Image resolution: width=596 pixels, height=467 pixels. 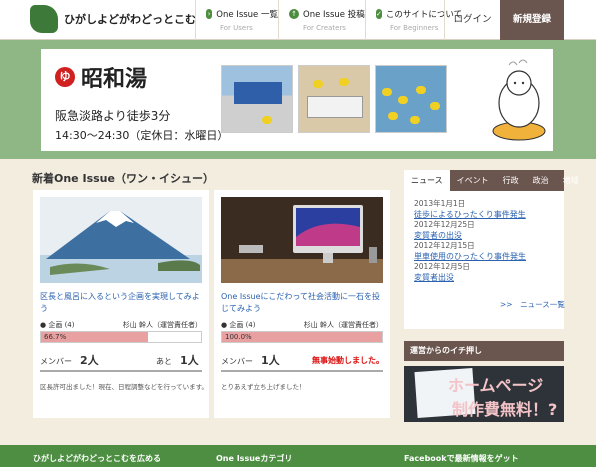 I want to click on arrow-up-icon: ↑, so click(x=294, y=14).